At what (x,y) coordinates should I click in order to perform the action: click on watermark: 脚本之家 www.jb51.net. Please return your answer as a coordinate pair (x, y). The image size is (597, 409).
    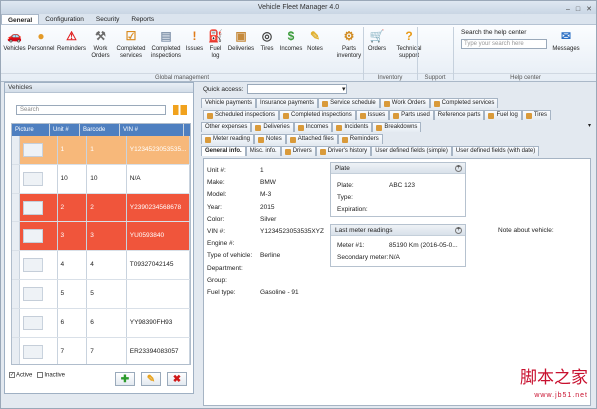
    Looking at the image, I should click on (554, 387).